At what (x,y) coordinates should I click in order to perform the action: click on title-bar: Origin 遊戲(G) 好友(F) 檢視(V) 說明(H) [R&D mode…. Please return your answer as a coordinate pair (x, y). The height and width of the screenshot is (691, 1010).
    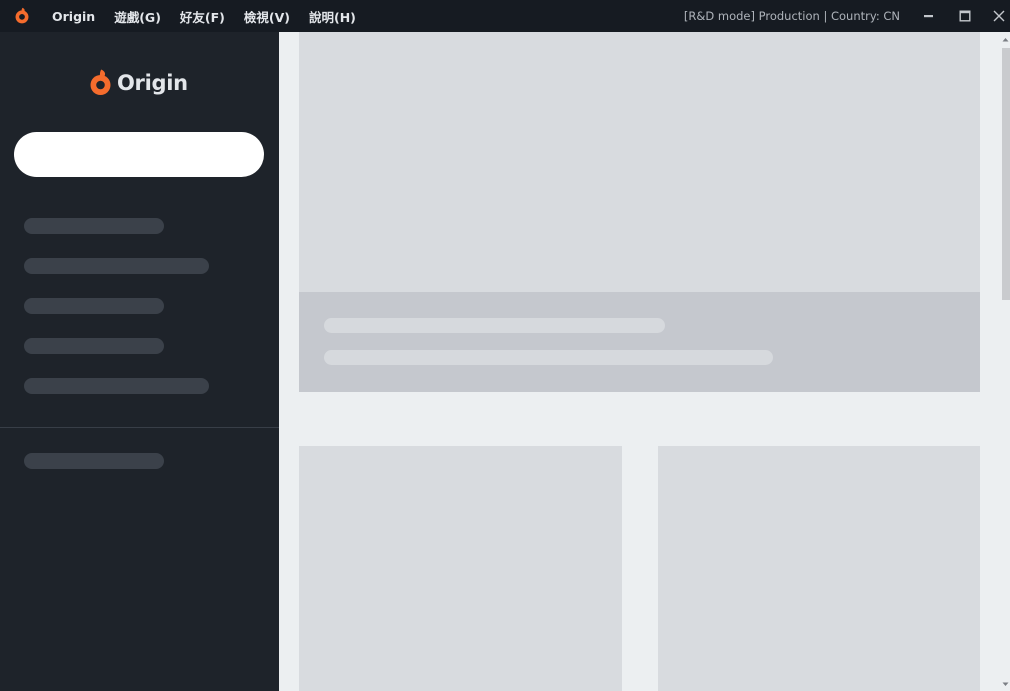
    Looking at the image, I should click on (505, 16).